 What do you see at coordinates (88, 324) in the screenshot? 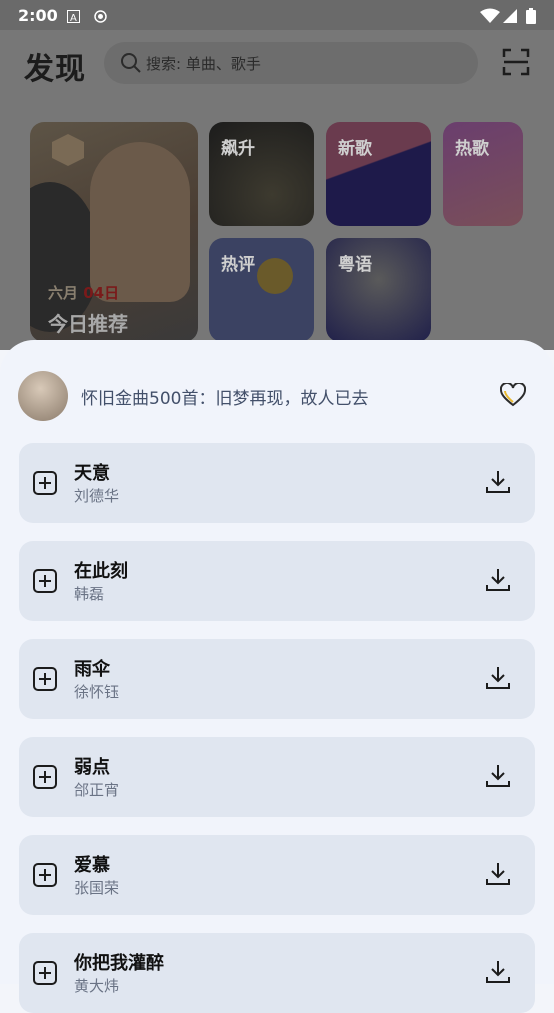
I see `daily-label: 今日推荐` at bounding box center [88, 324].